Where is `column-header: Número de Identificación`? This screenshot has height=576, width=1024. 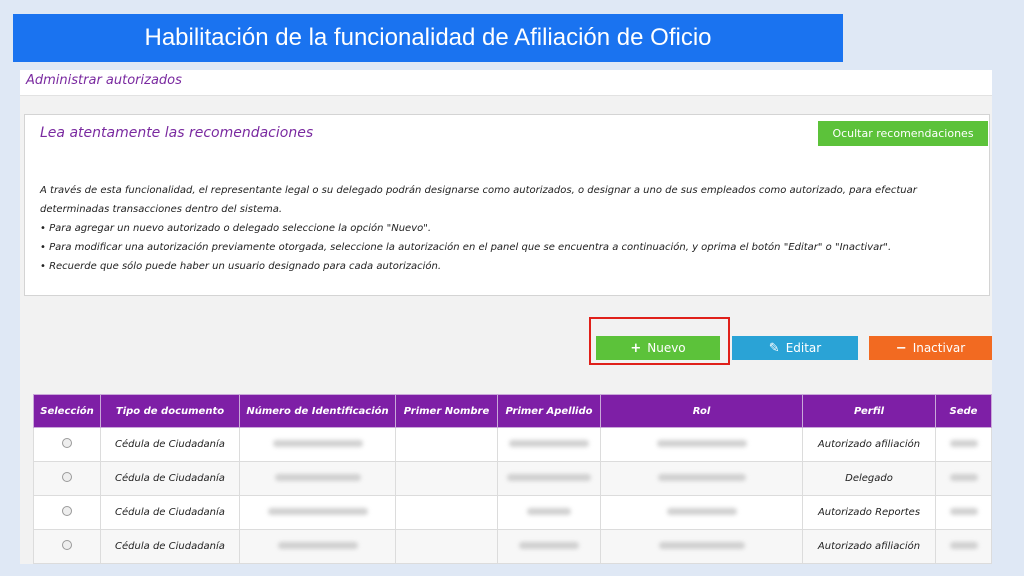 column-header: Número de Identificación is located at coordinates (317, 411).